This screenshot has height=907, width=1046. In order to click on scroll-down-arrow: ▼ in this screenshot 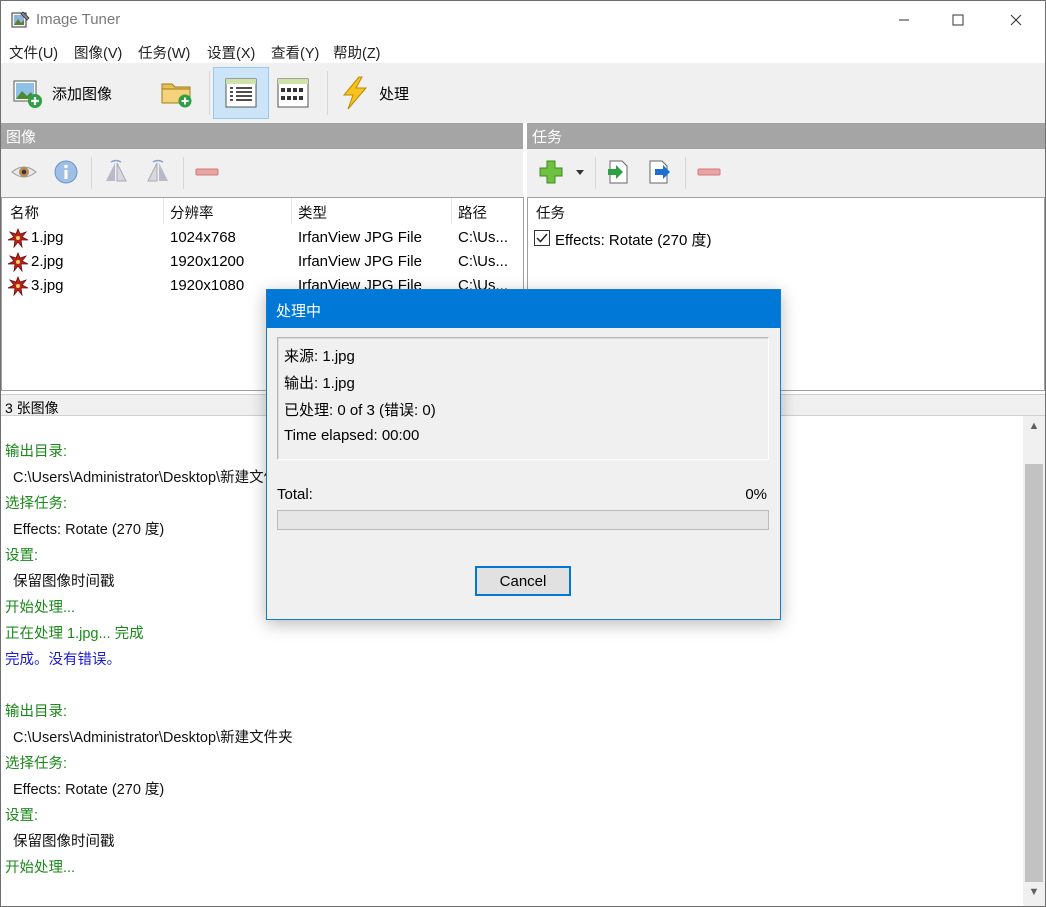, I will do `click(1034, 893)`.